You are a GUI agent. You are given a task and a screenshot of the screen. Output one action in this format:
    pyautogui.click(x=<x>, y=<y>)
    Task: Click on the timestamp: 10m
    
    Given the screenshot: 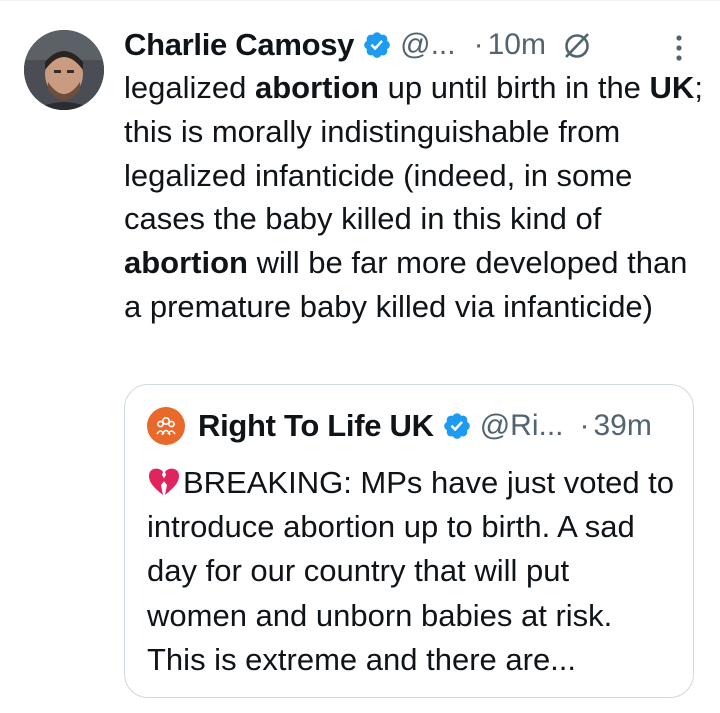 What is the action you would take?
    pyautogui.click(x=517, y=45)
    